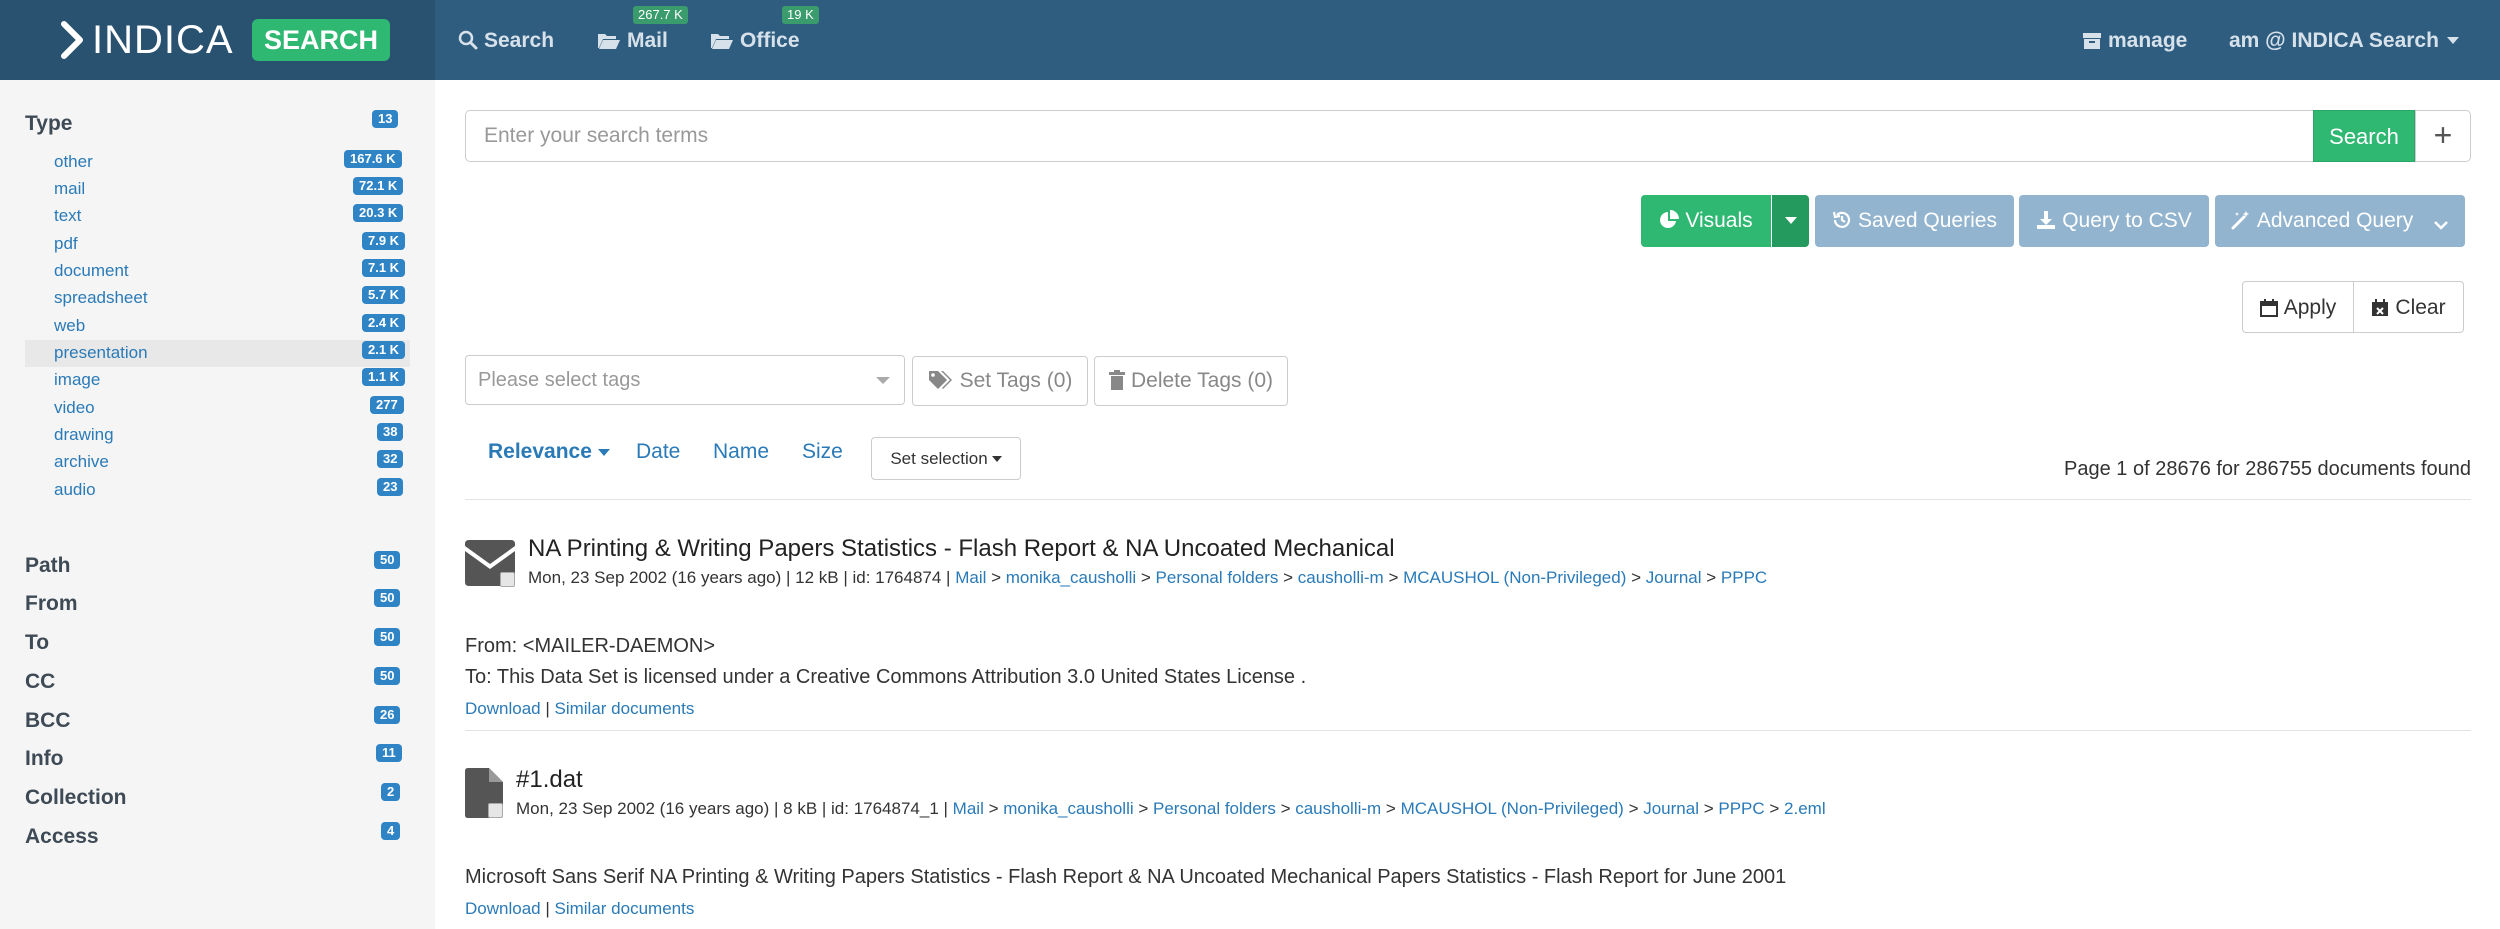  I want to click on visuals-dropdown-toggle, so click(1790, 221).